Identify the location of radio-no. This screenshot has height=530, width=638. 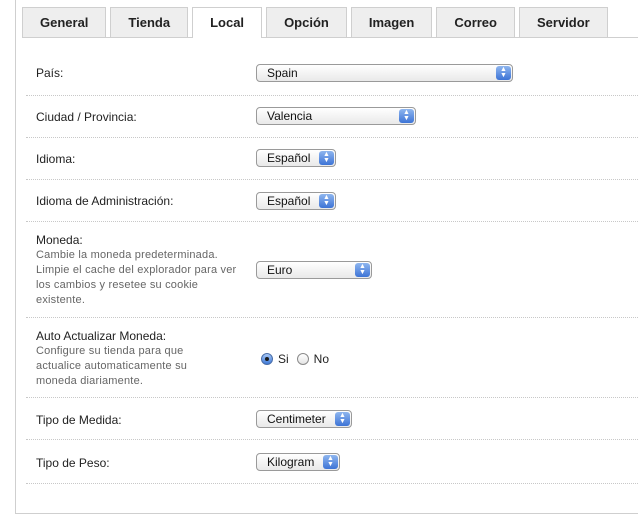
(302, 359).